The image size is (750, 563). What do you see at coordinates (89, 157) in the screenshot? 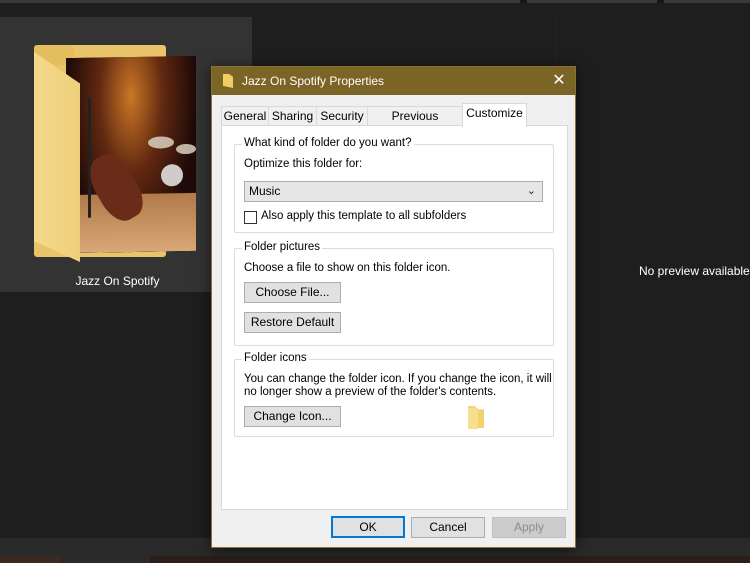
I see `cymbal-stand` at bounding box center [89, 157].